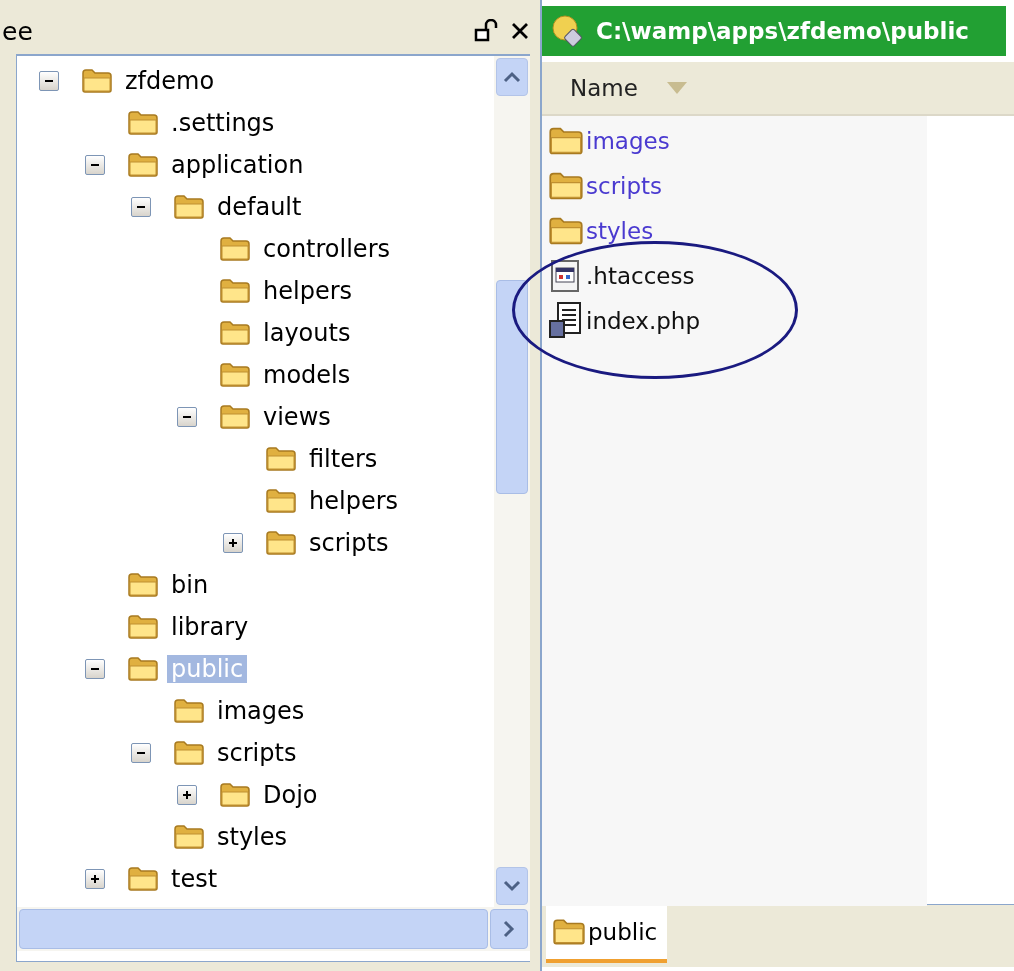 The width and height of the screenshot is (1014, 971). Describe the element at coordinates (307, 375) in the screenshot. I see `tree-item: models` at that location.